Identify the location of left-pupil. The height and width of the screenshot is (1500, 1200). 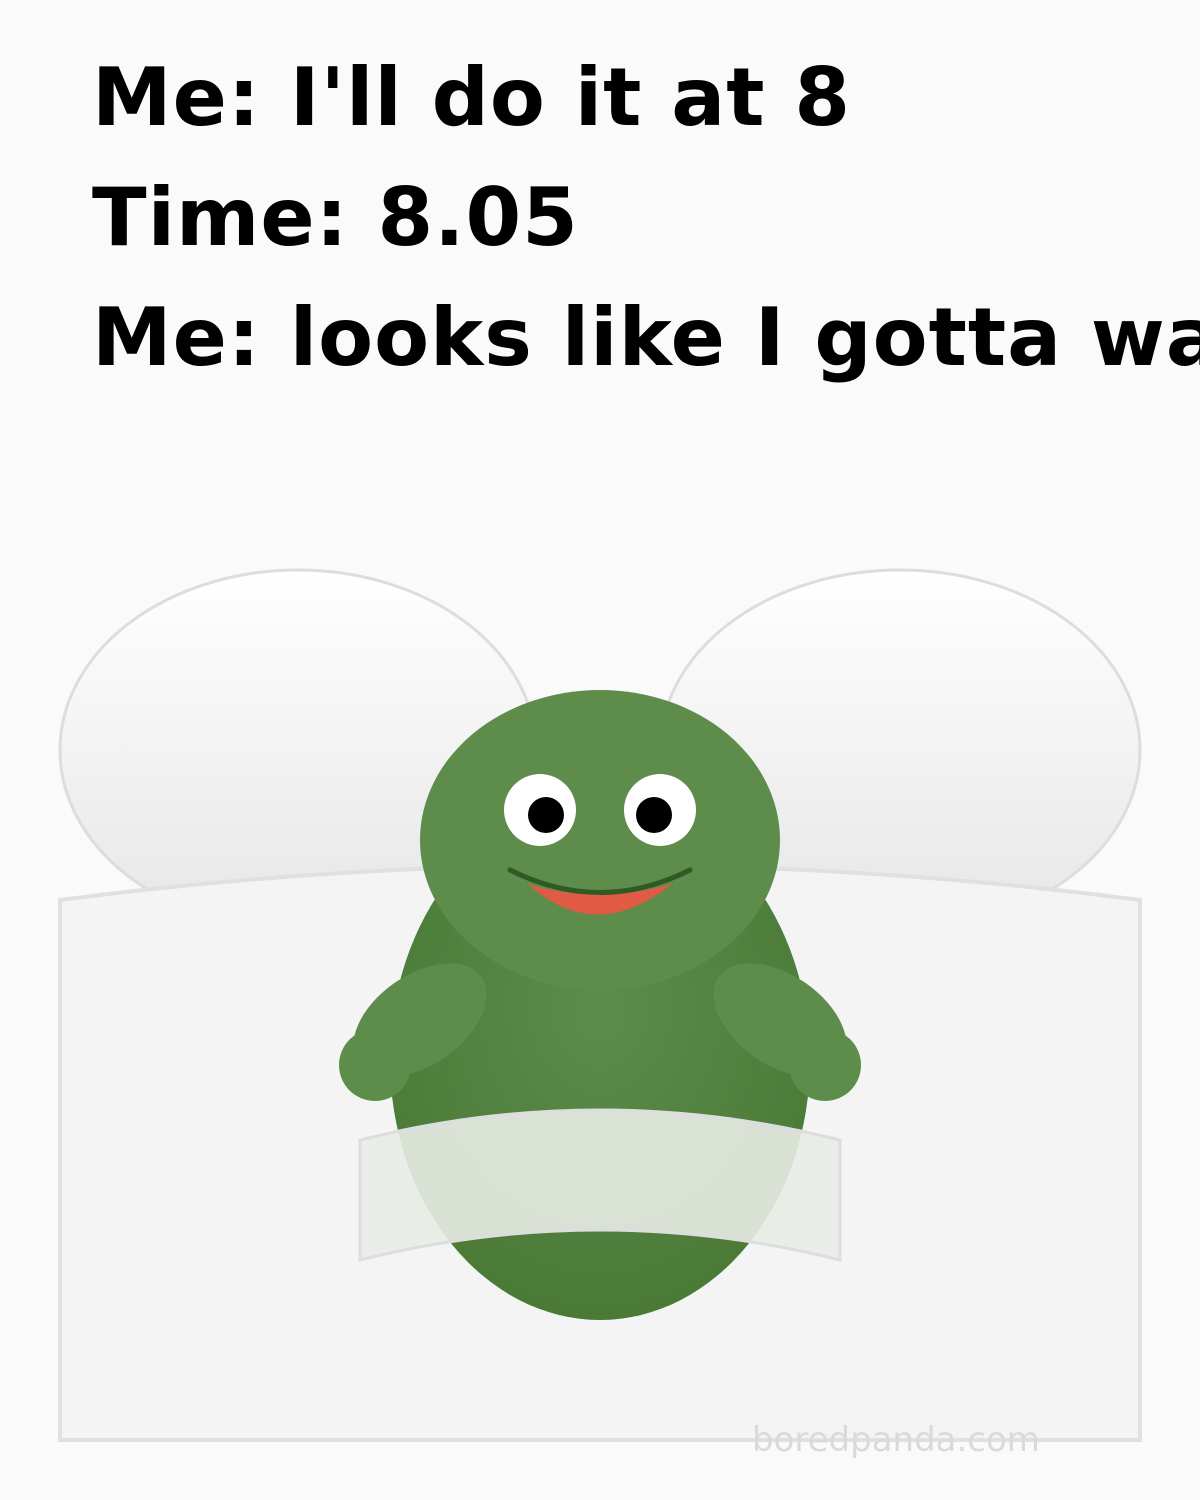
(546, 815).